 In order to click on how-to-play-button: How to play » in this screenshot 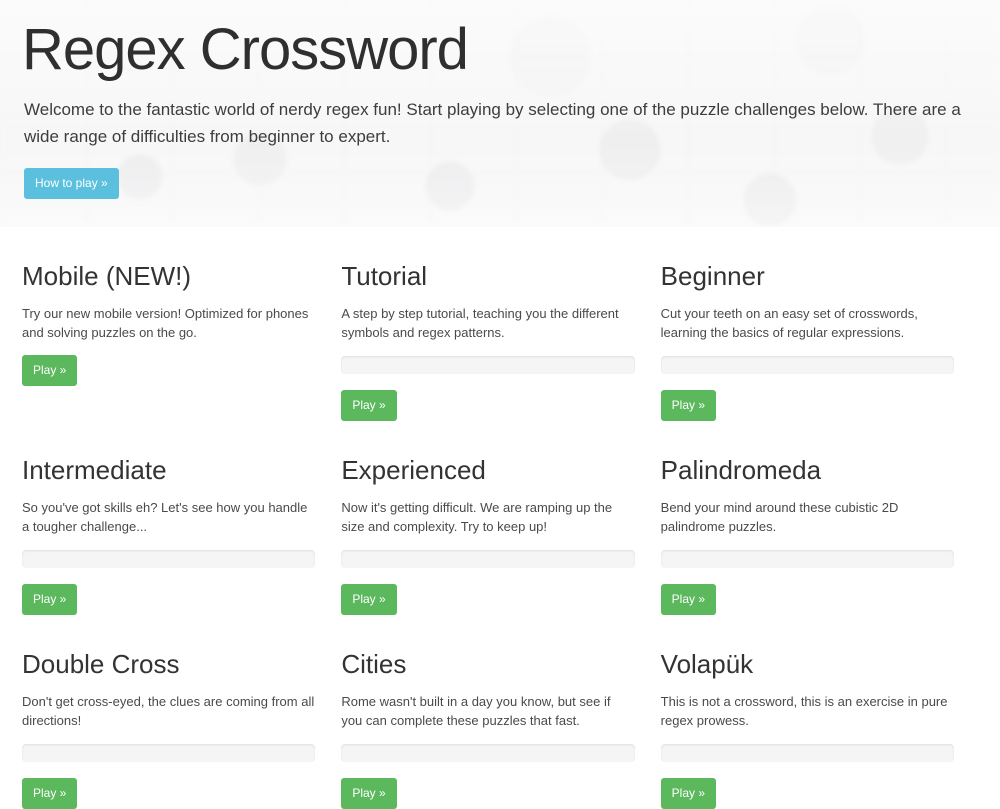, I will do `click(71, 183)`.